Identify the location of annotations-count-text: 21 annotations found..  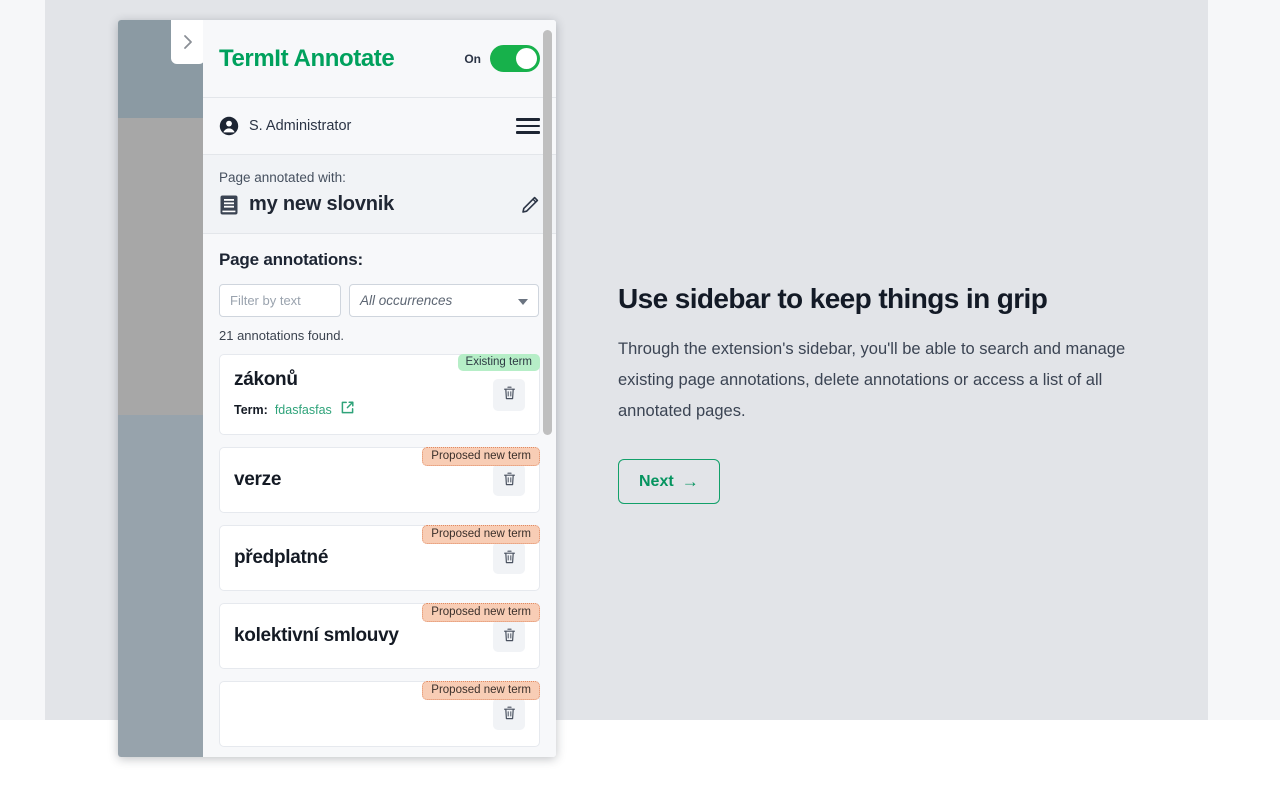
(282, 335).